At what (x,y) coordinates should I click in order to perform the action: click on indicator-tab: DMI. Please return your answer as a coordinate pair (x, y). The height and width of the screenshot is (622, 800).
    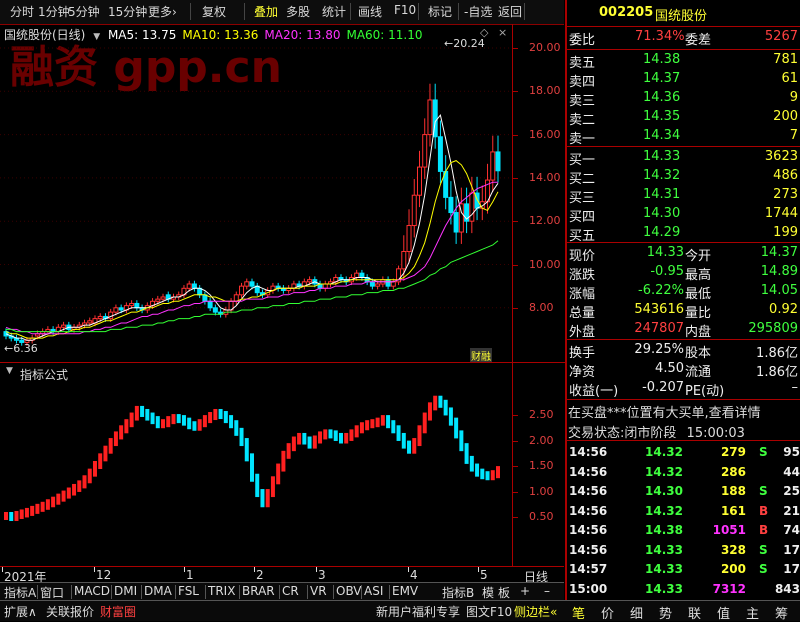
    Looking at the image, I should click on (125, 591).